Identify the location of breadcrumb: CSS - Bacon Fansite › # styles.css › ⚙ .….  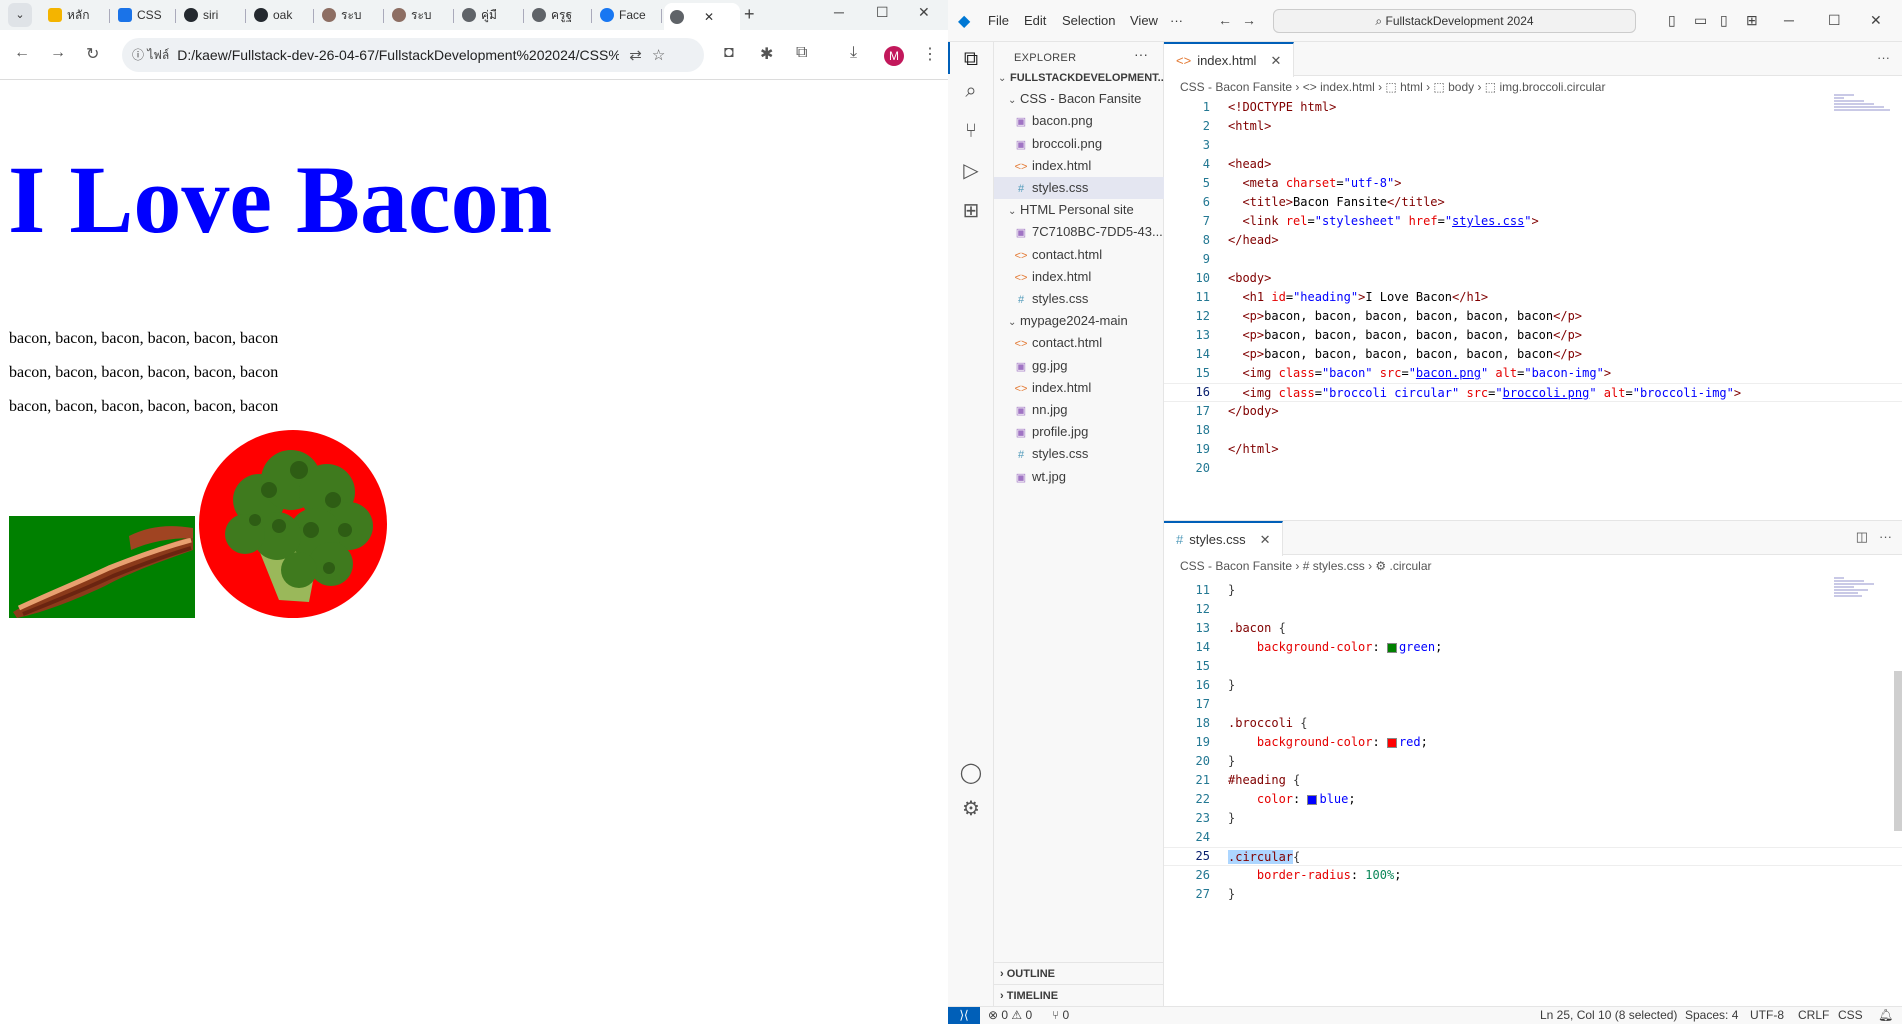
(1306, 566).